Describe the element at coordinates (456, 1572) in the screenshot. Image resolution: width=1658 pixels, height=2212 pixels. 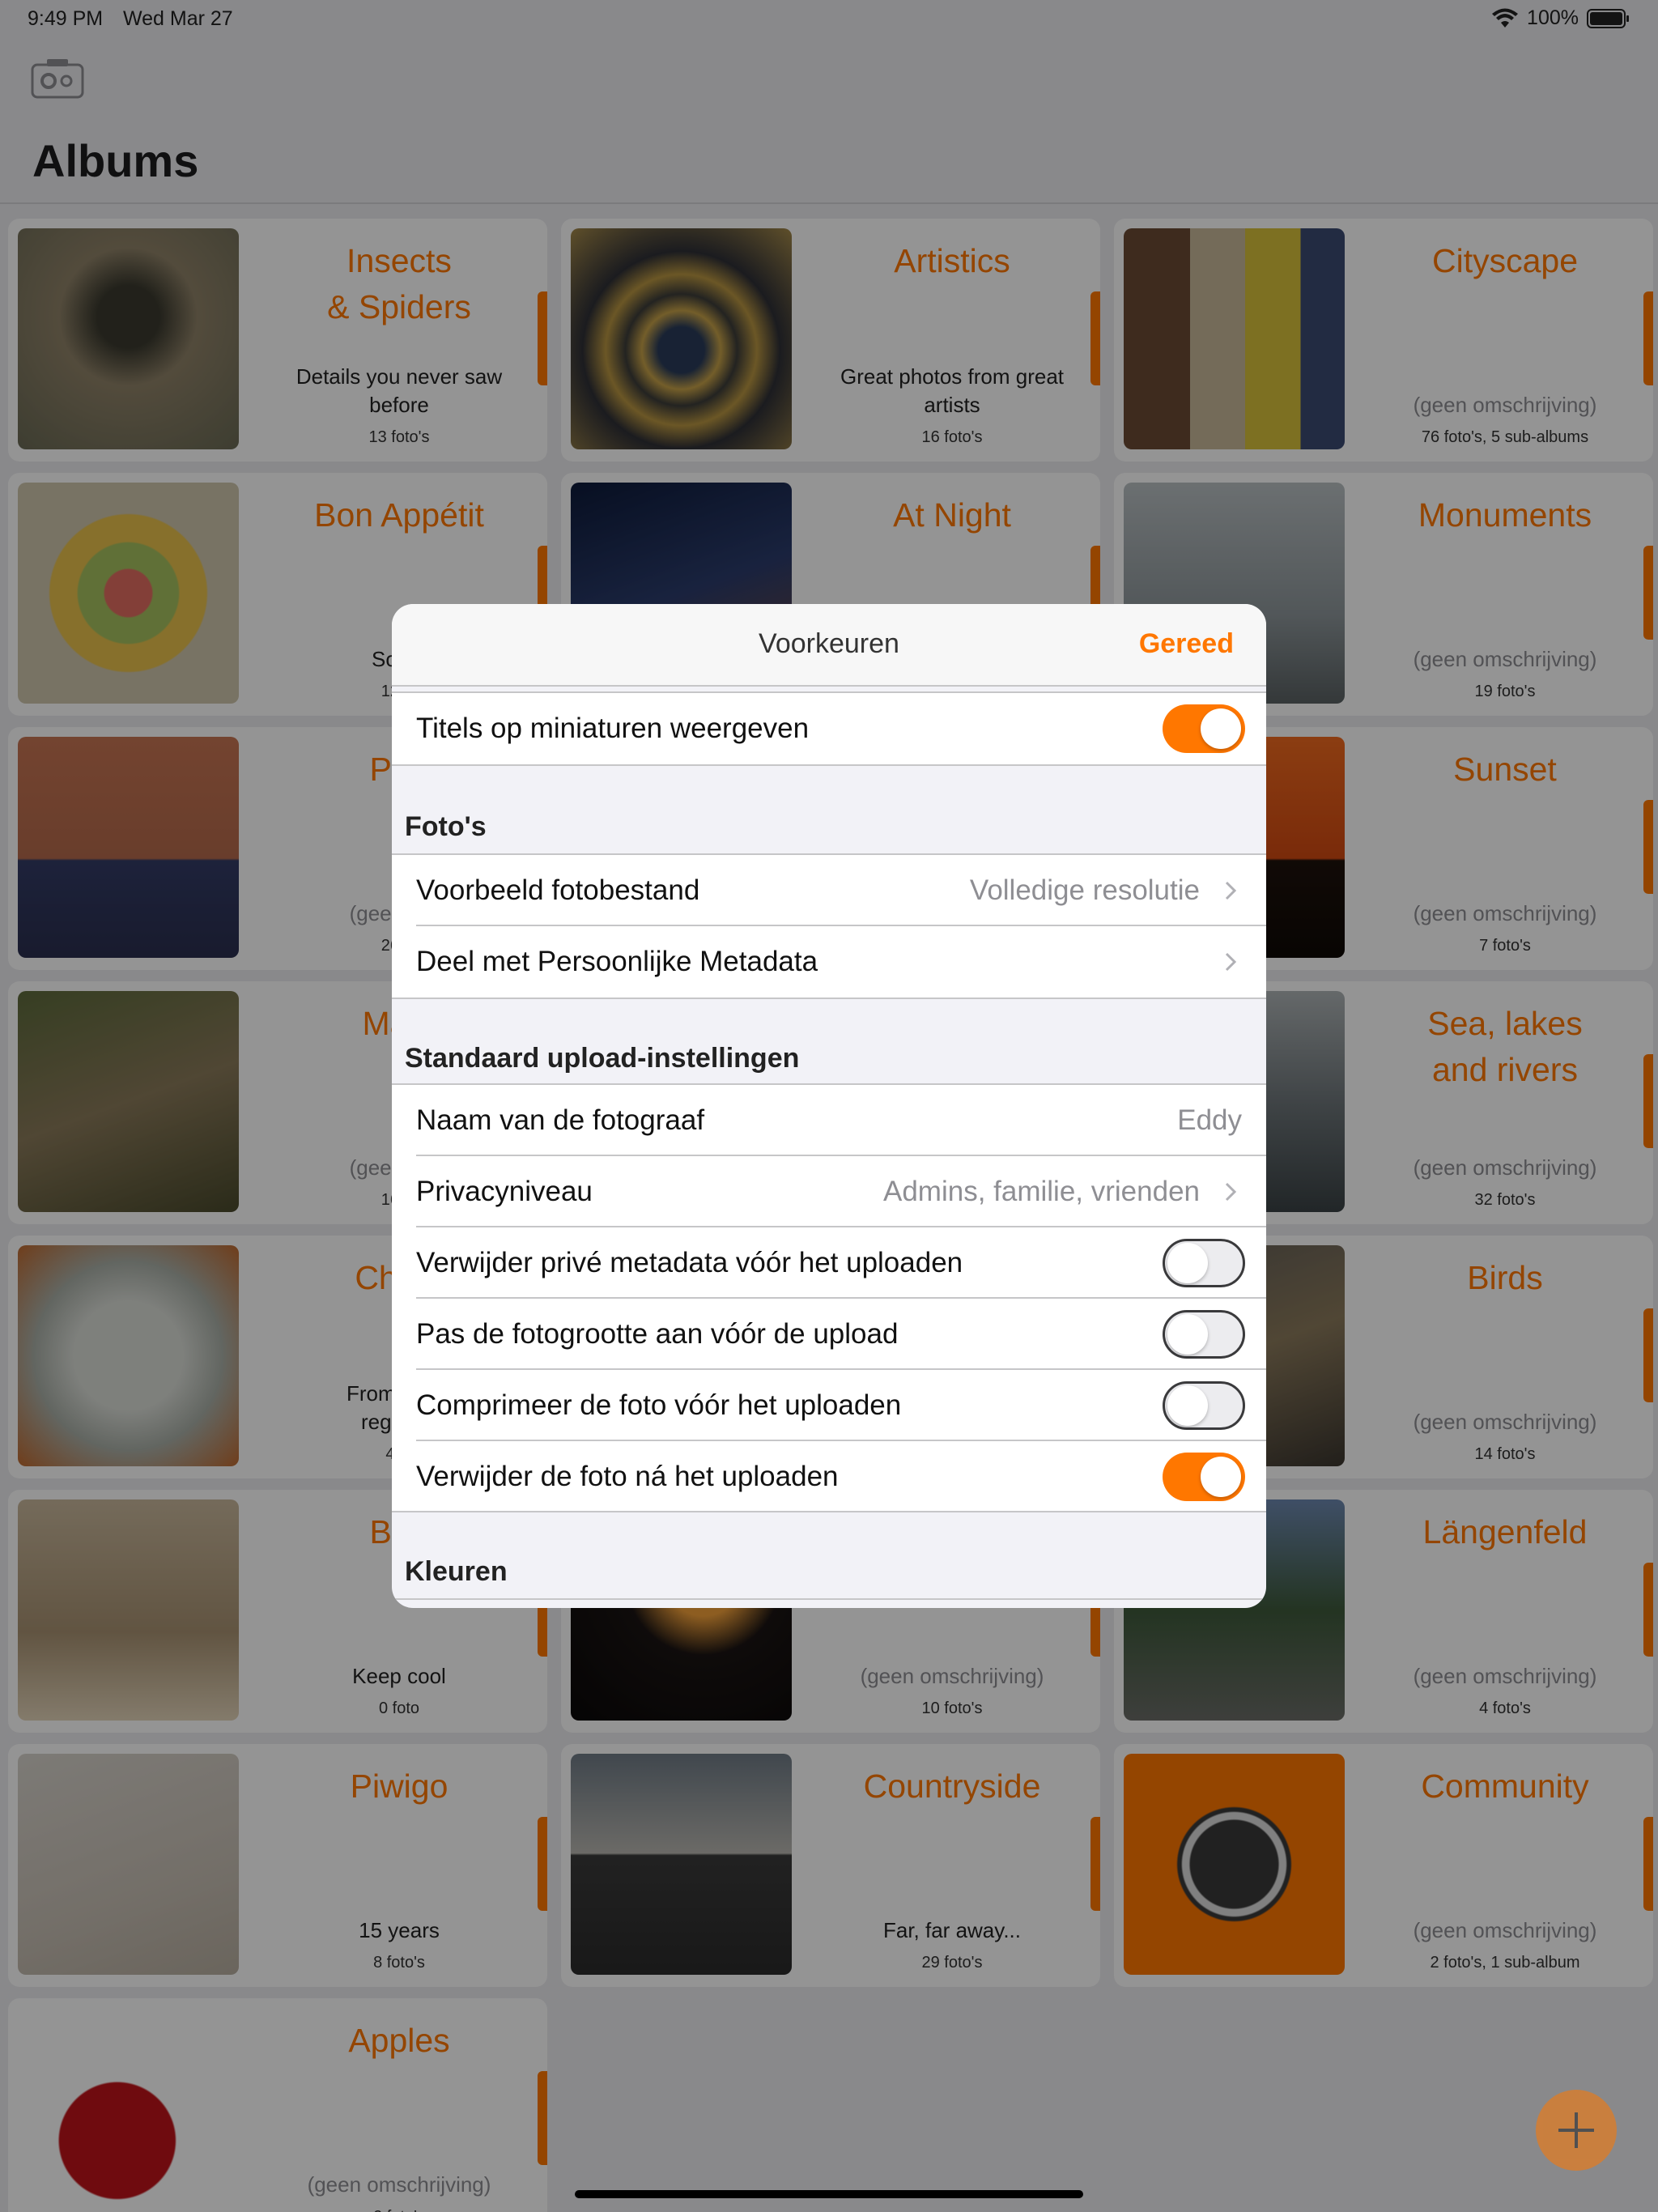
I see `section-header-colors: Kleuren` at that location.